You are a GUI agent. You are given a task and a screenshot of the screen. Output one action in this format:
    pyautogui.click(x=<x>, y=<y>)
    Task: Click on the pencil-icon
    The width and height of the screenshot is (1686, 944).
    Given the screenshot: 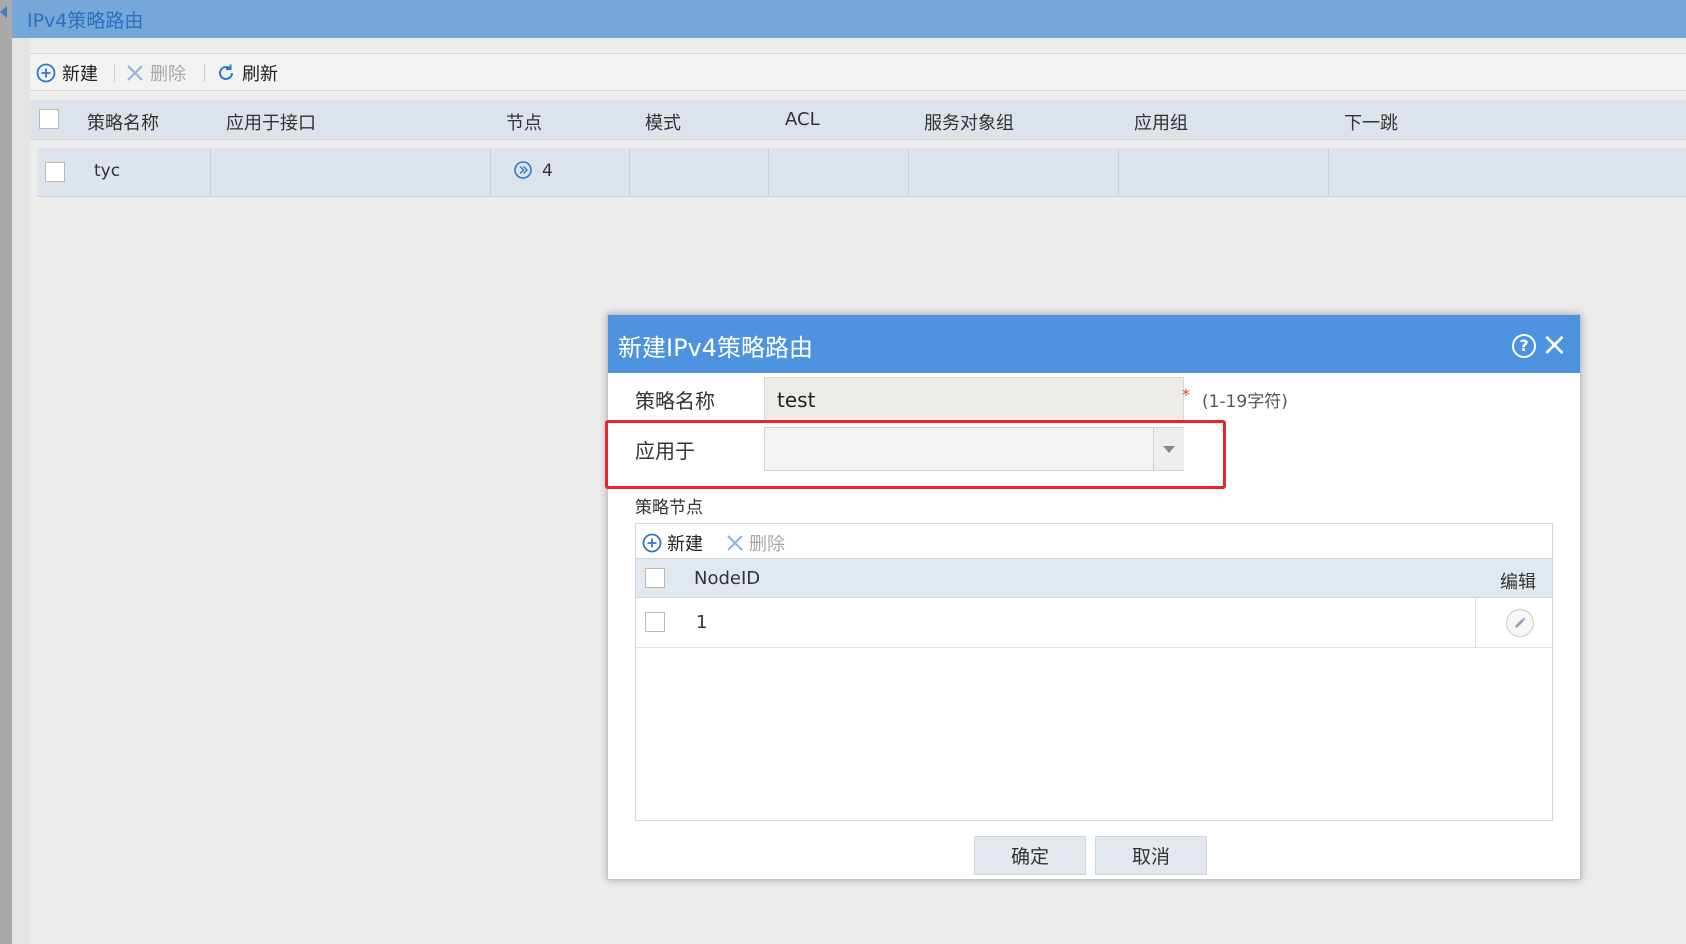 What is the action you would take?
    pyautogui.click(x=1520, y=622)
    